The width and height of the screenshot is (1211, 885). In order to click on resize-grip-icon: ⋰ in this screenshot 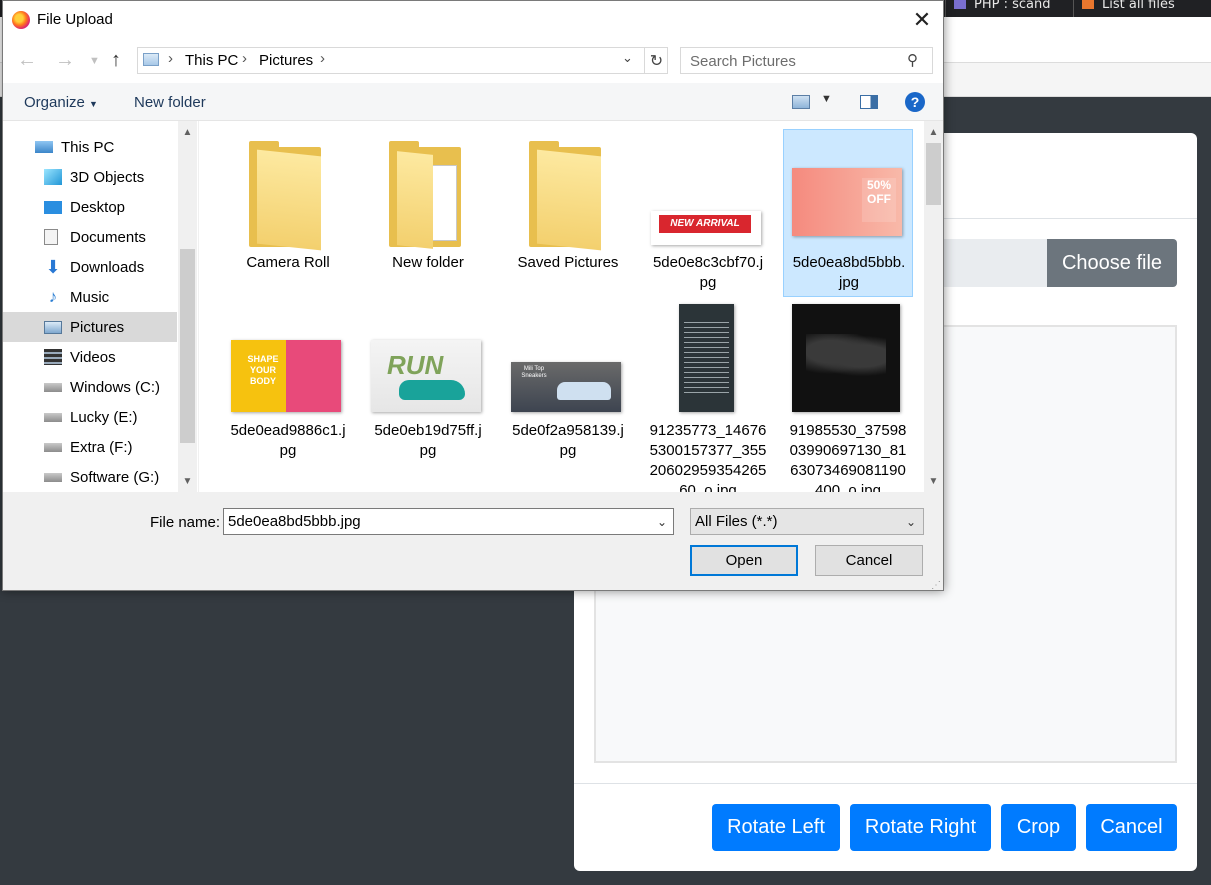, I will do `click(936, 585)`.